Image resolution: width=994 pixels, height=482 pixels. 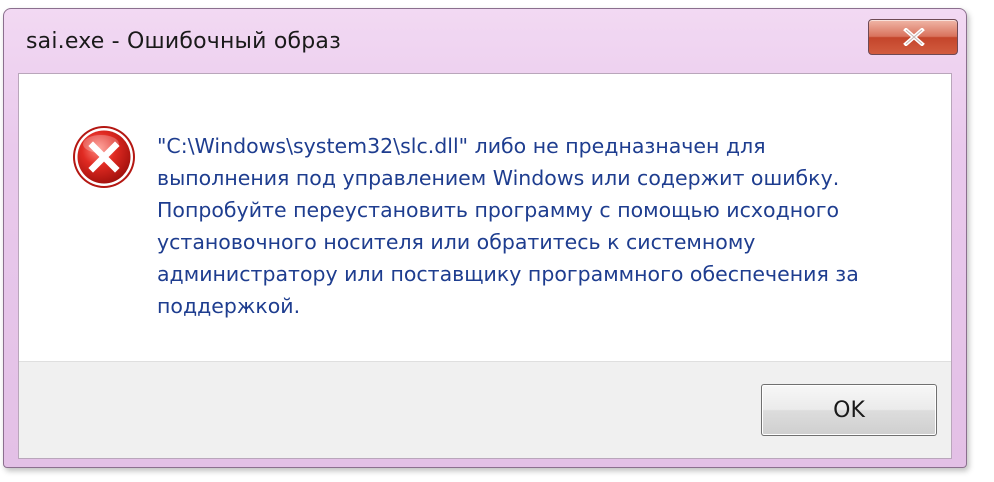 I want to click on close-icon, so click(x=914, y=37).